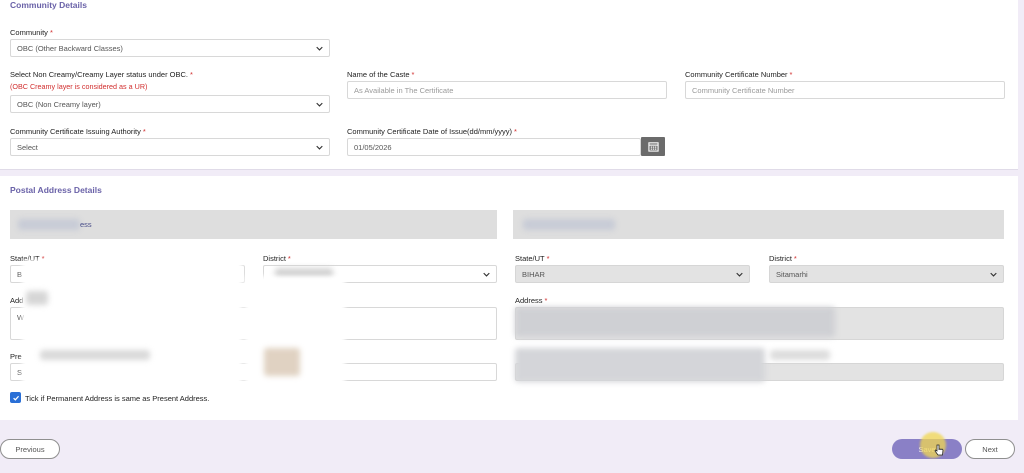 The height and width of the screenshot is (473, 1024). Describe the element at coordinates (533, 274) in the screenshot. I see `permanent-state-value: BIHAR` at that location.